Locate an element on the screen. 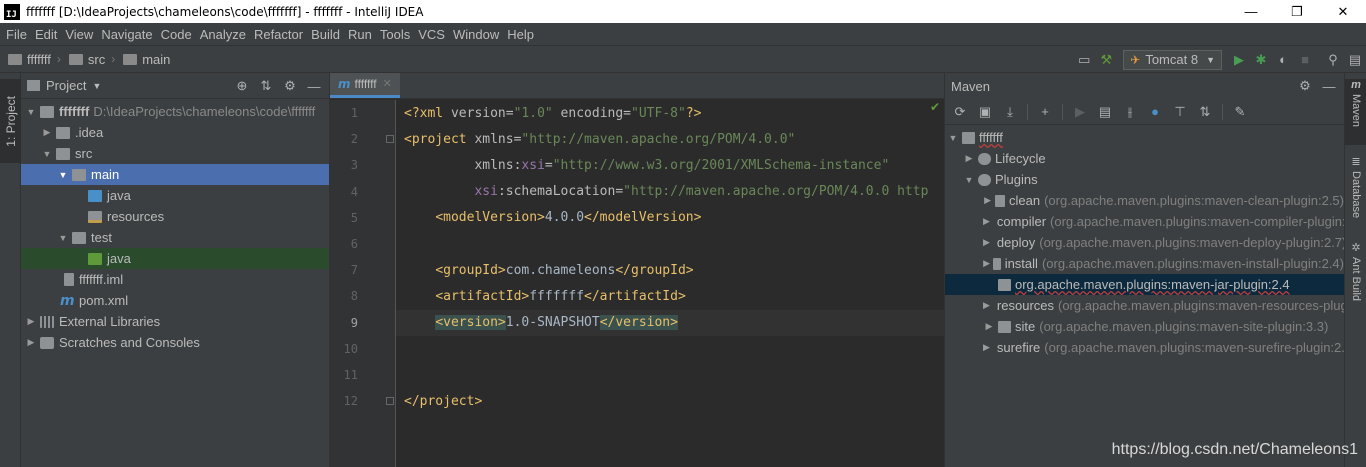 This screenshot has width=1366, height=467. tree-item-test-java: java is located at coordinates (175, 258).